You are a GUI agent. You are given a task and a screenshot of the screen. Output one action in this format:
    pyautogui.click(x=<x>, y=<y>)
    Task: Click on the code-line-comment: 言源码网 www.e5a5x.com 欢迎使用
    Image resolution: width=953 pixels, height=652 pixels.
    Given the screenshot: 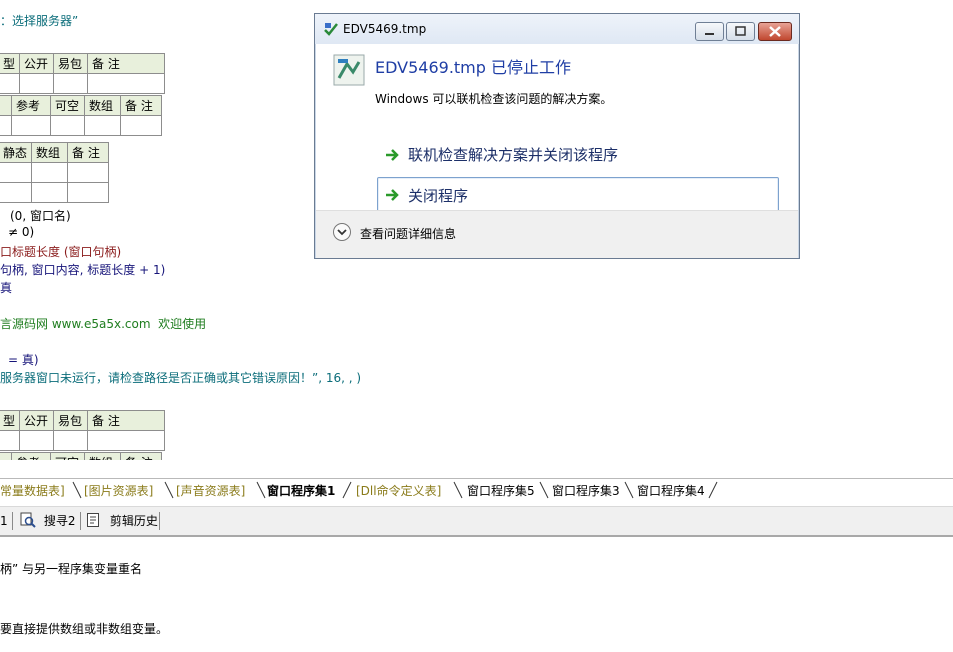 What is the action you would take?
    pyautogui.click(x=103, y=324)
    